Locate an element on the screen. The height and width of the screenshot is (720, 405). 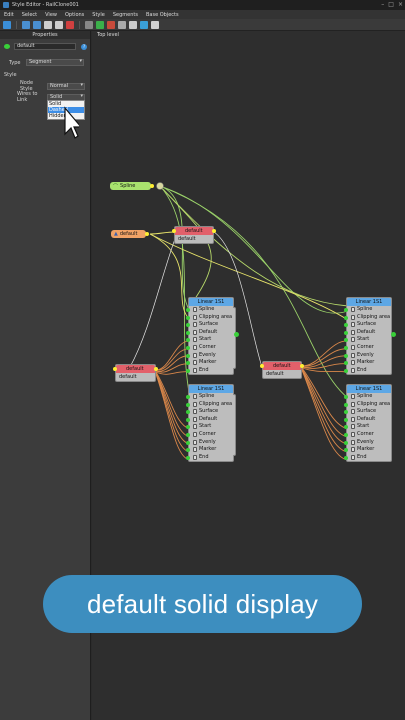
segment-middle-header: default is located at coordinates (282, 366).